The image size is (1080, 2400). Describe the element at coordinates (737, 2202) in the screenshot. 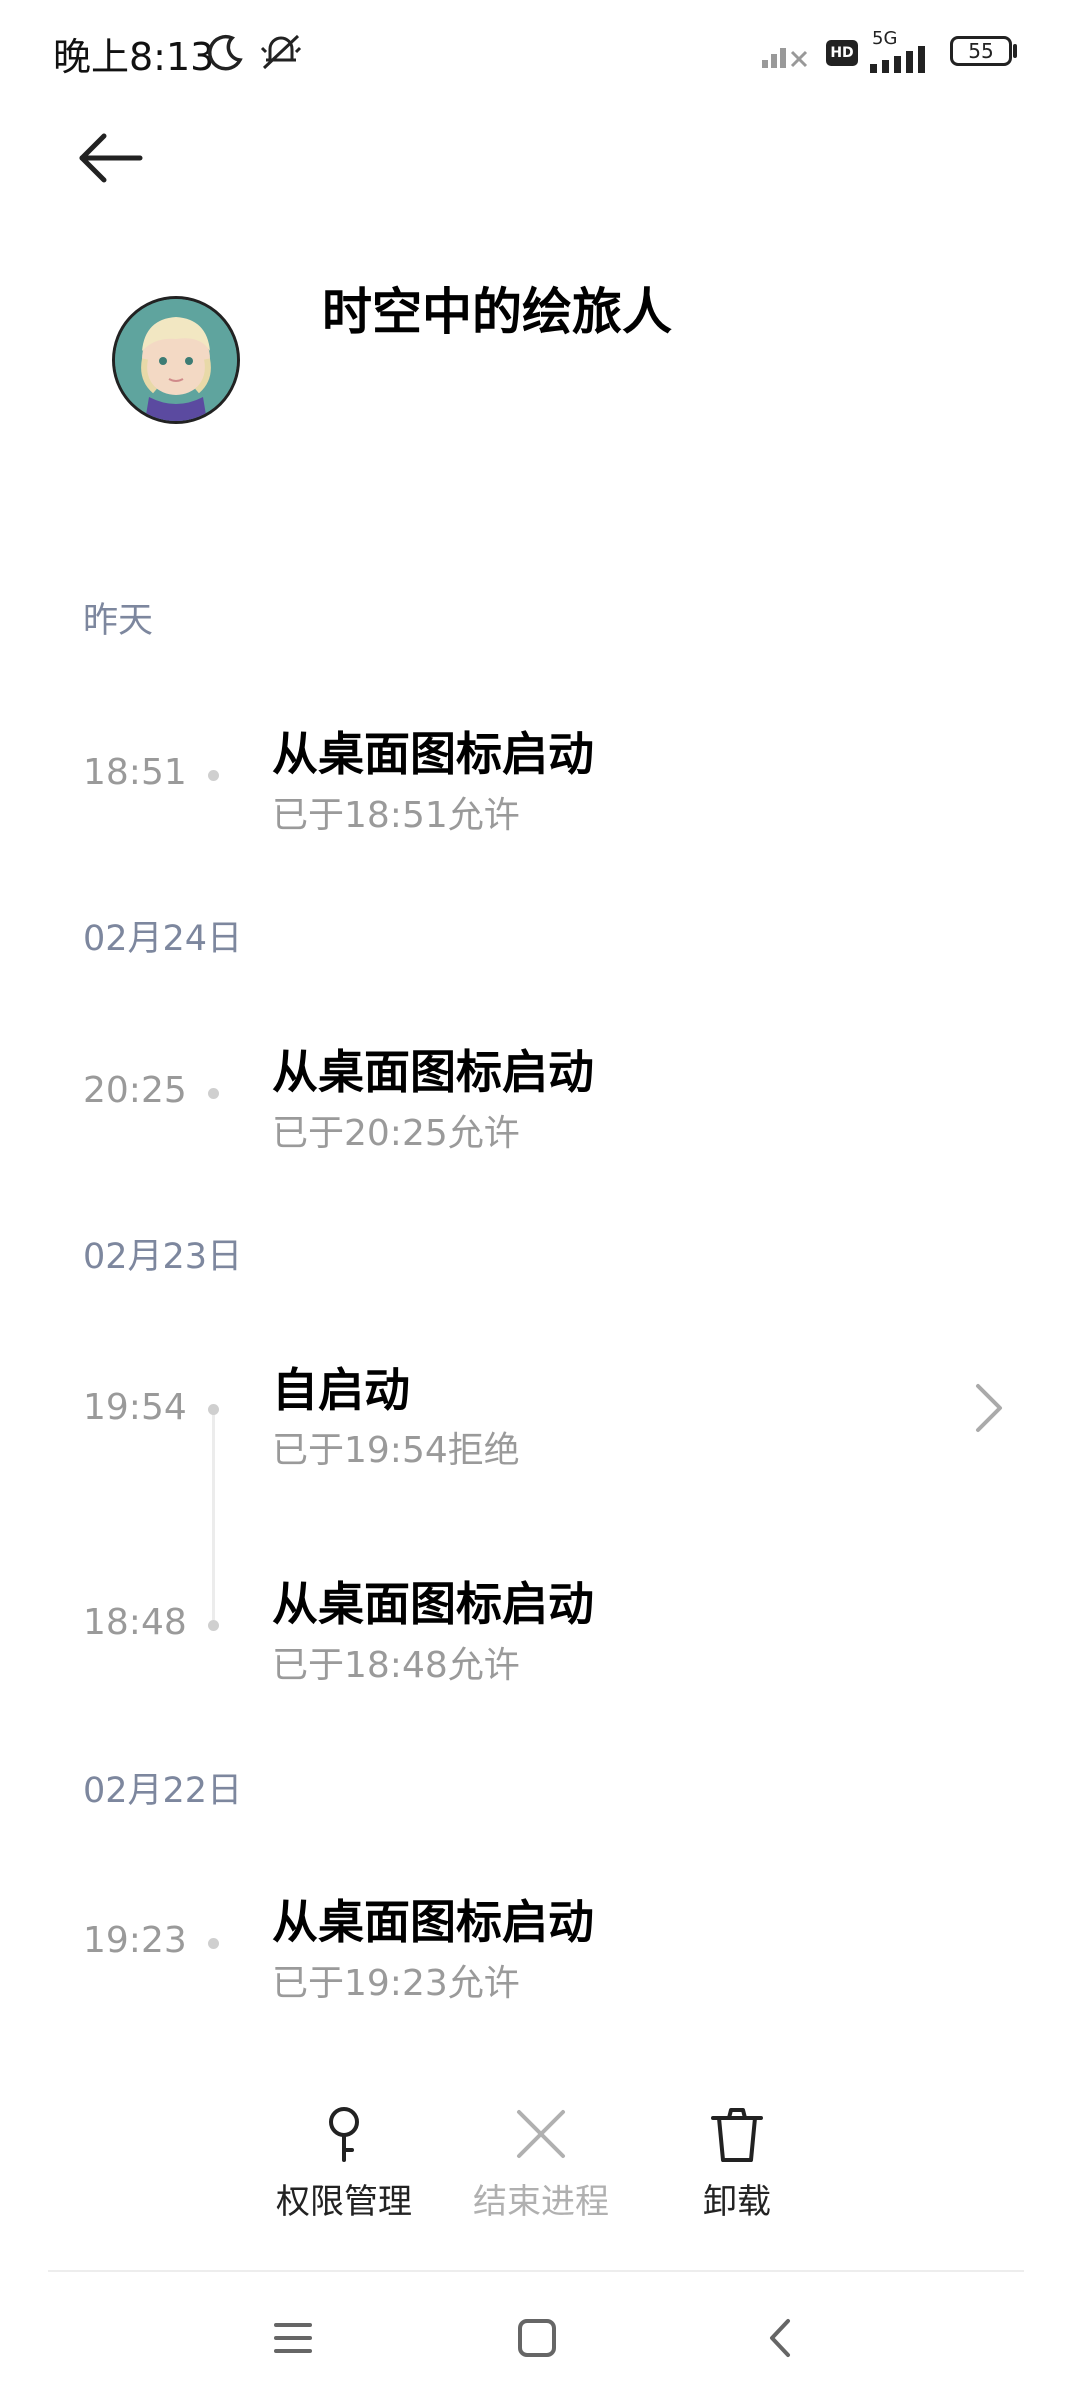

I see `uninstall-label: 卸载` at that location.